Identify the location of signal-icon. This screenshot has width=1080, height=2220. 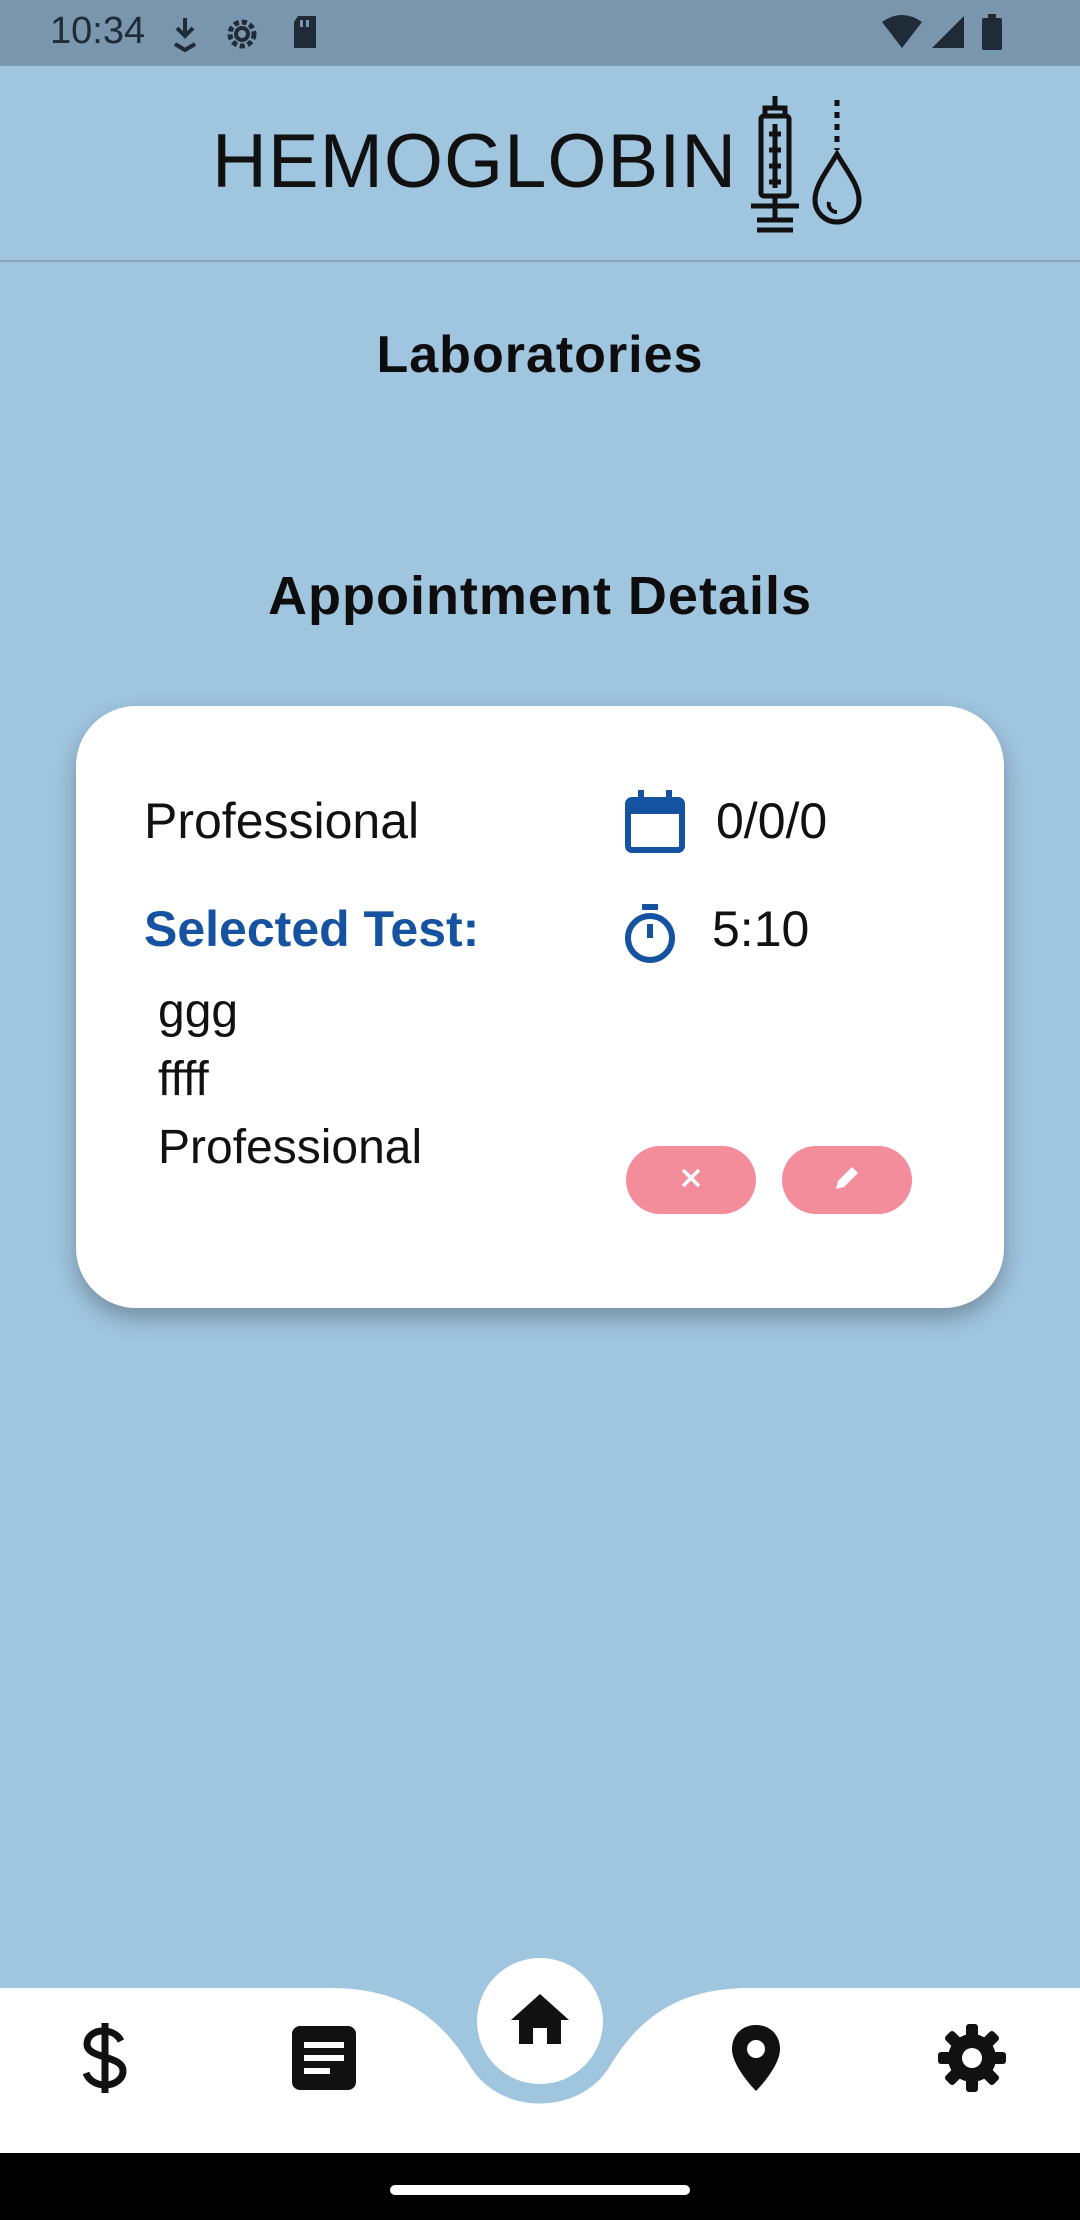
(948, 34).